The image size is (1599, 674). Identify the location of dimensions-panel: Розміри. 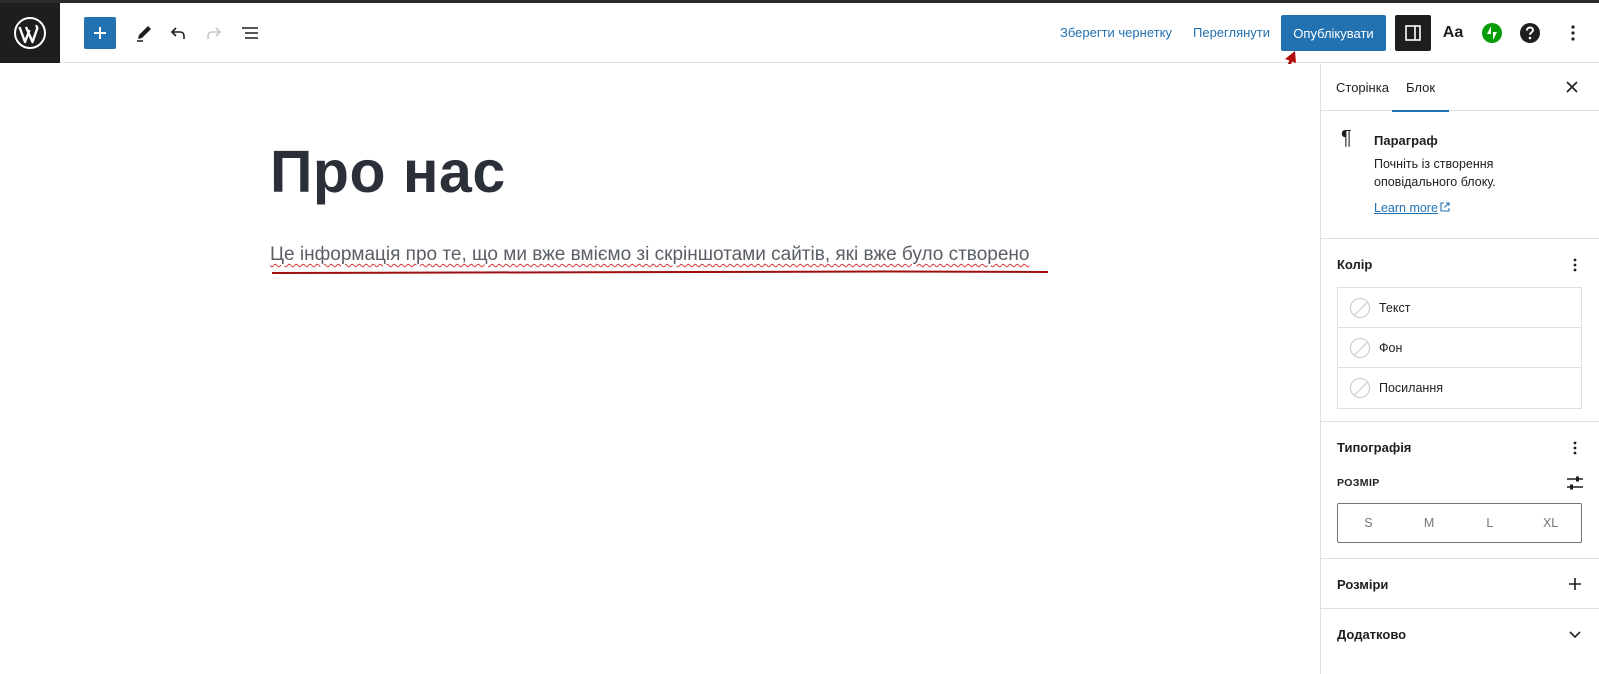
(1460, 584).